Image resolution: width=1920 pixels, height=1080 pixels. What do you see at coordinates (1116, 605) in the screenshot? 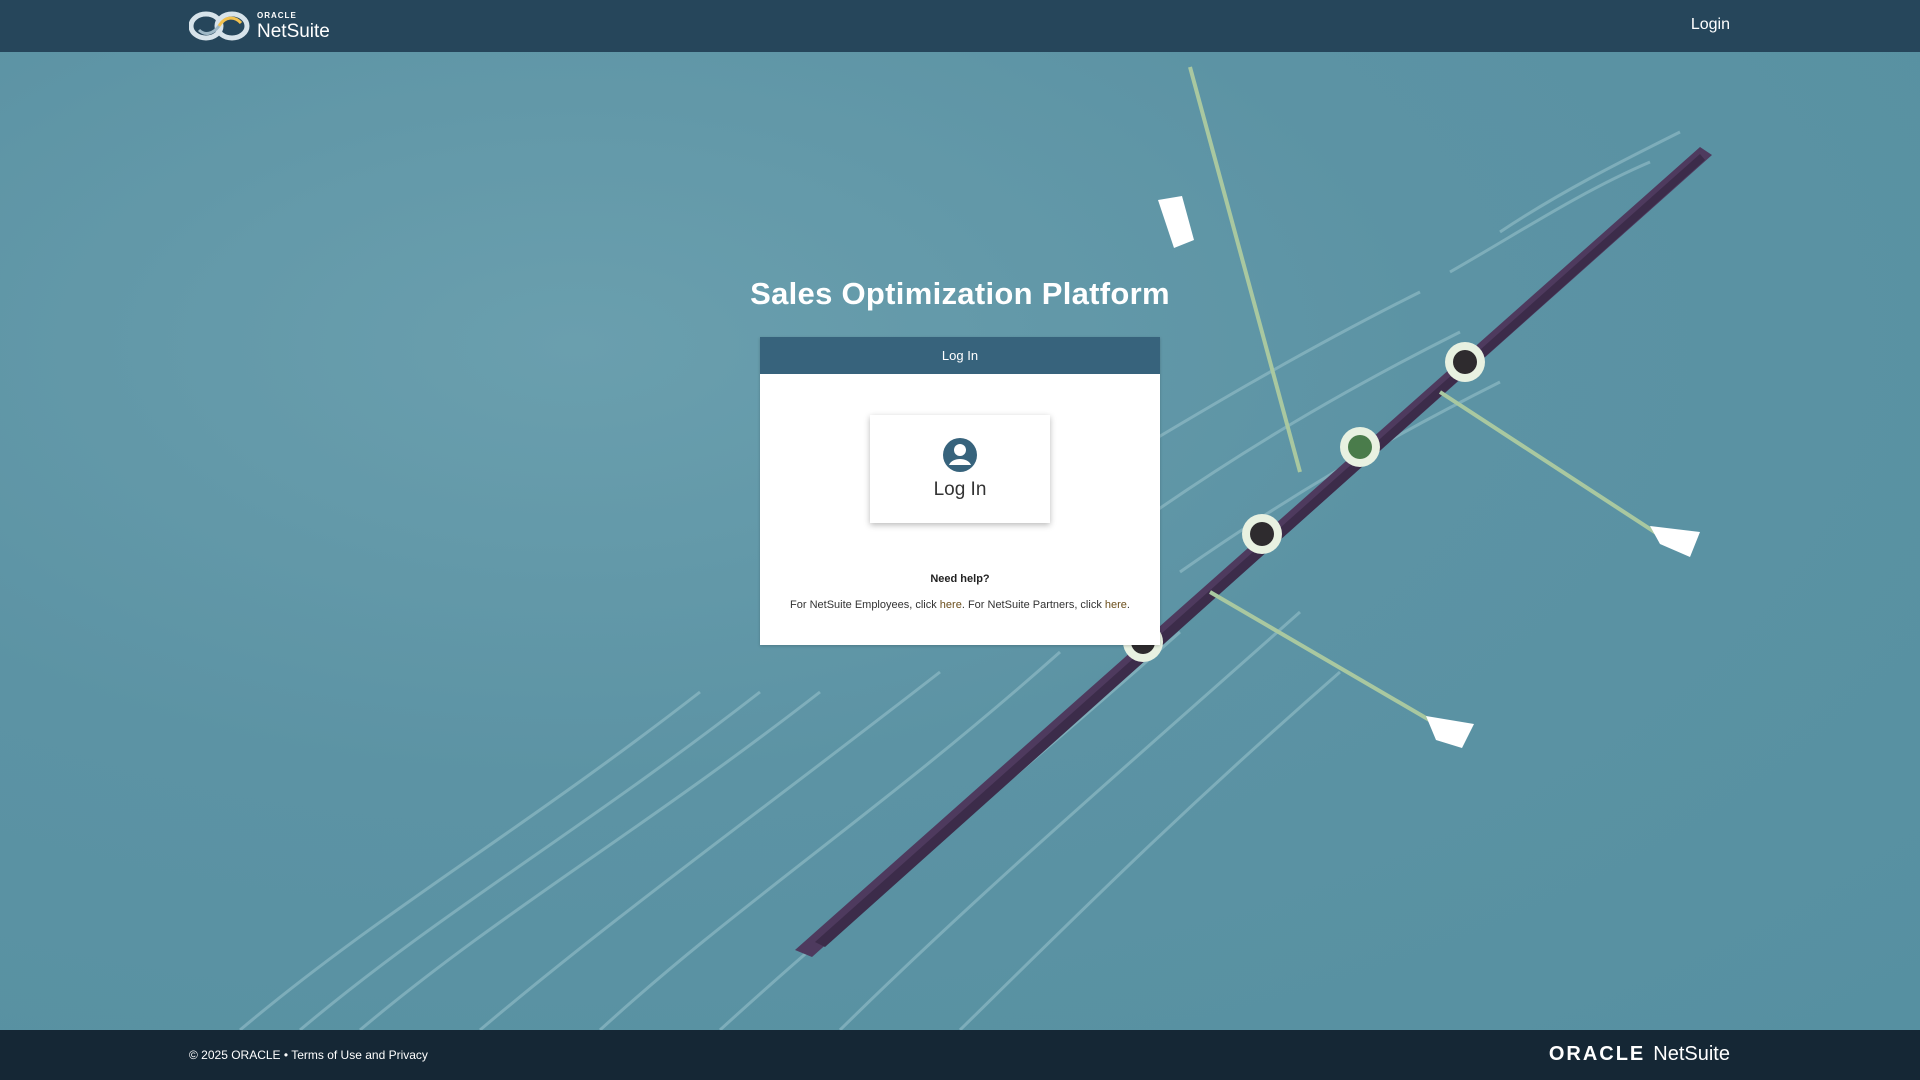
I see `partners-help-link: here` at bounding box center [1116, 605].